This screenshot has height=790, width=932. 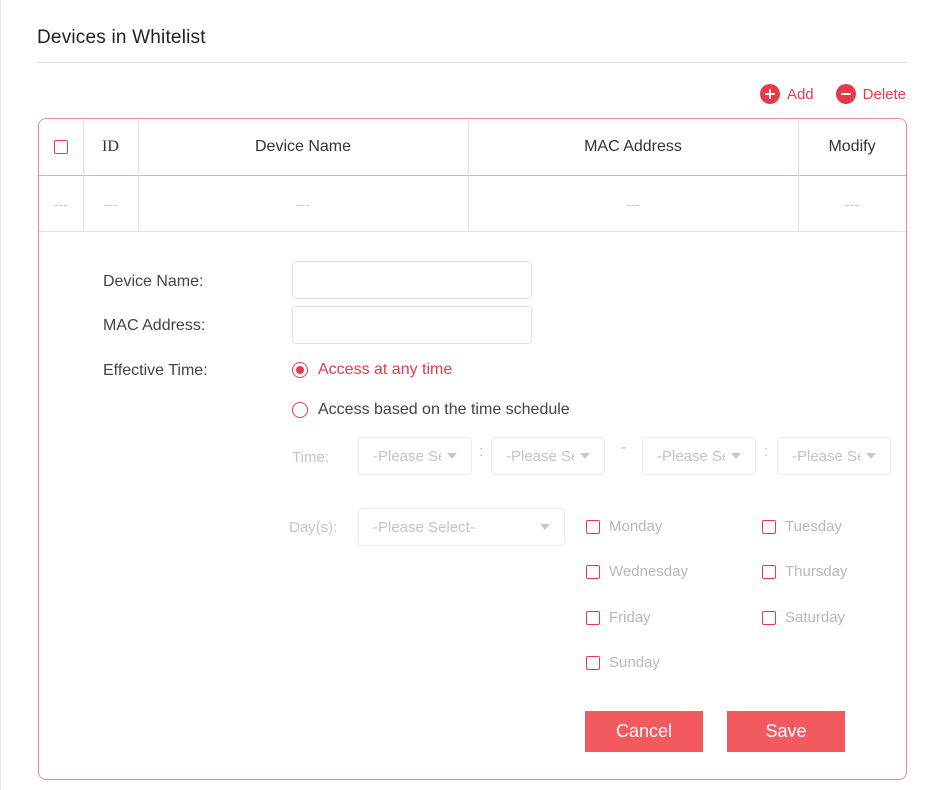 What do you see at coordinates (154, 325) in the screenshot?
I see `mac-address-label: MAC Address:` at bounding box center [154, 325].